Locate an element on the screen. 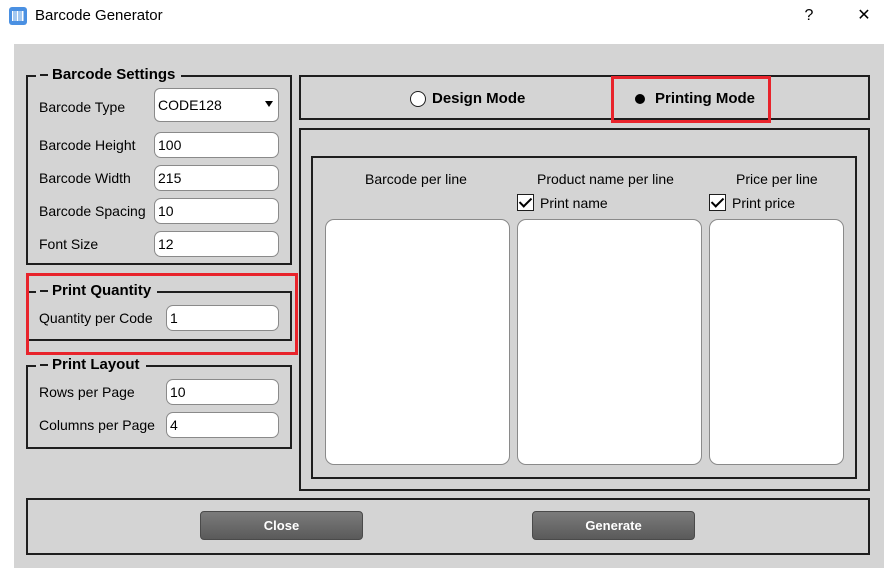  chevron-down-icon is located at coordinates (269, 104).